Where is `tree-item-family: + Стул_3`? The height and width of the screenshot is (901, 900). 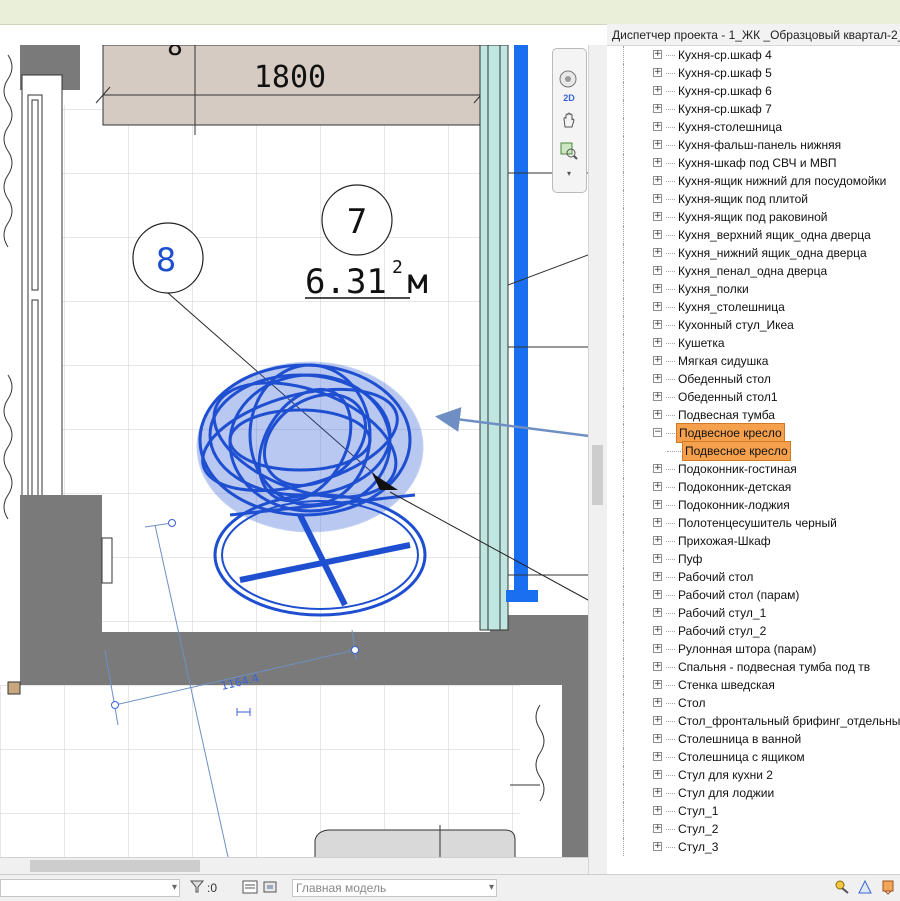 tree-item-family: + Стул_3 is located at coordinates (753, 847).